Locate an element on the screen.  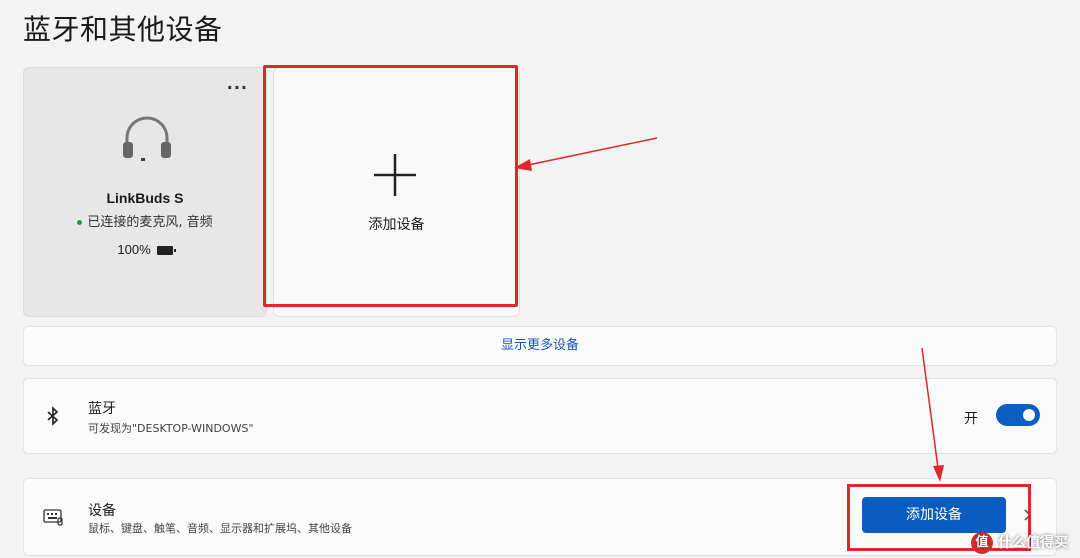
watermark-text: 什么值得买 is located at coordinates (1033, 543).